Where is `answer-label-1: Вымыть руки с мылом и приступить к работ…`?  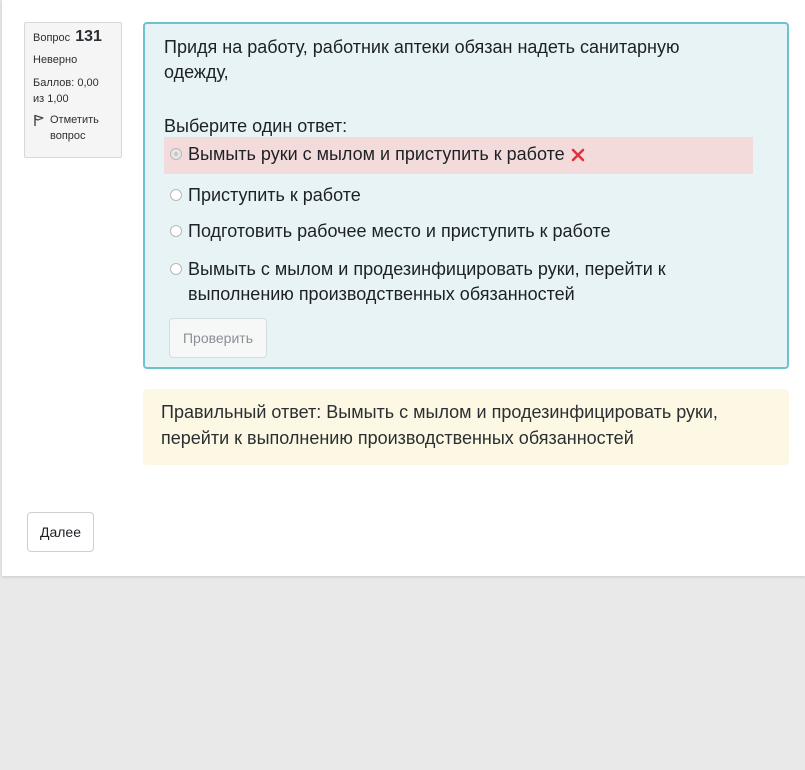 answer-label-1: Вымыть руки с мылом и приступить к работ… is located at coordinates (376, 154).